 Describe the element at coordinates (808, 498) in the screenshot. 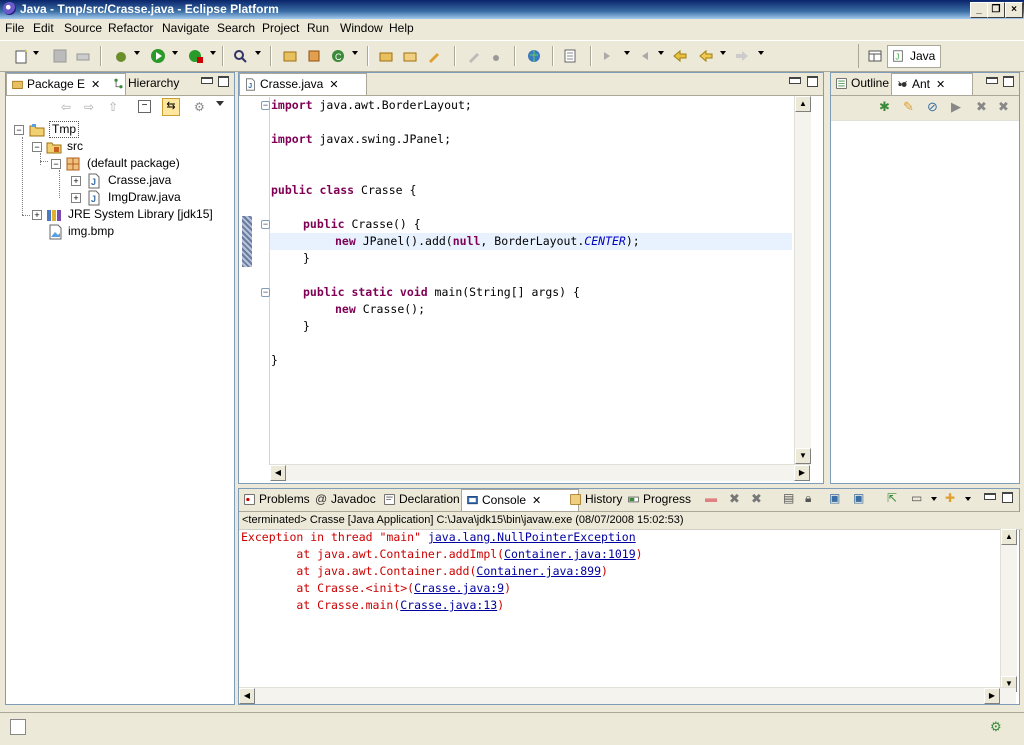

I see `scroll-lock-icon: 🔒︎` at that location.